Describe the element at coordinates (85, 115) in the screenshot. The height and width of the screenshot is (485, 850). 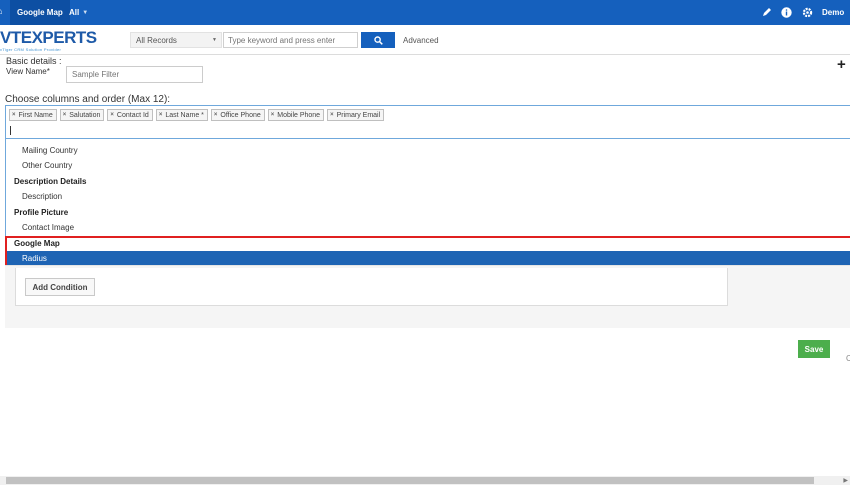
I see `column-chip-label: Salutation` at that location.